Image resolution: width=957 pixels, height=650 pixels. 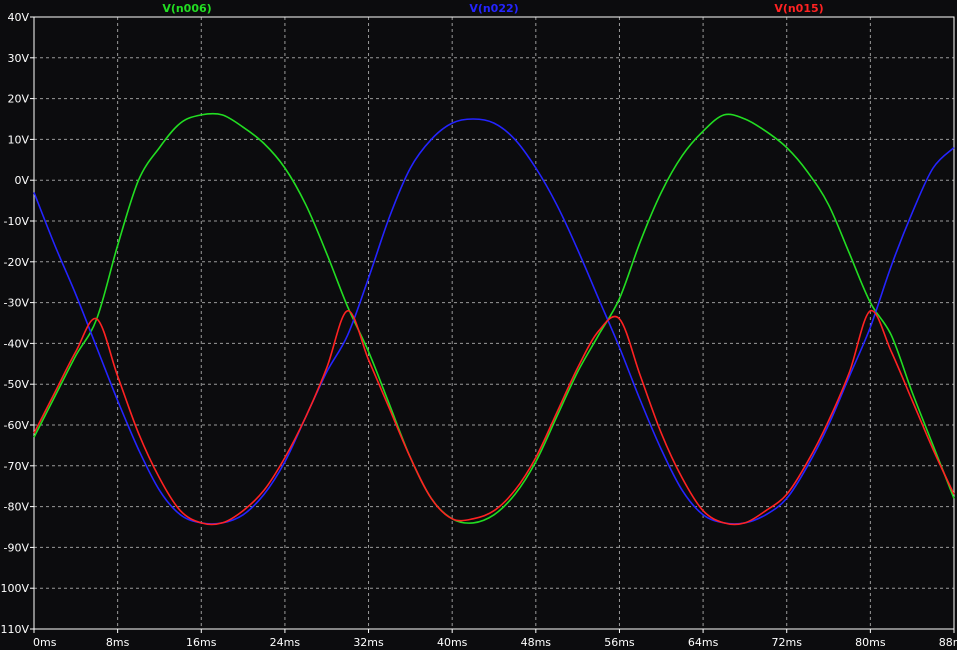 What do you see at coordinates (870, 642) in the screenshot?
I see `x-tick-label: 80ms` at bounding box center [870, 642].